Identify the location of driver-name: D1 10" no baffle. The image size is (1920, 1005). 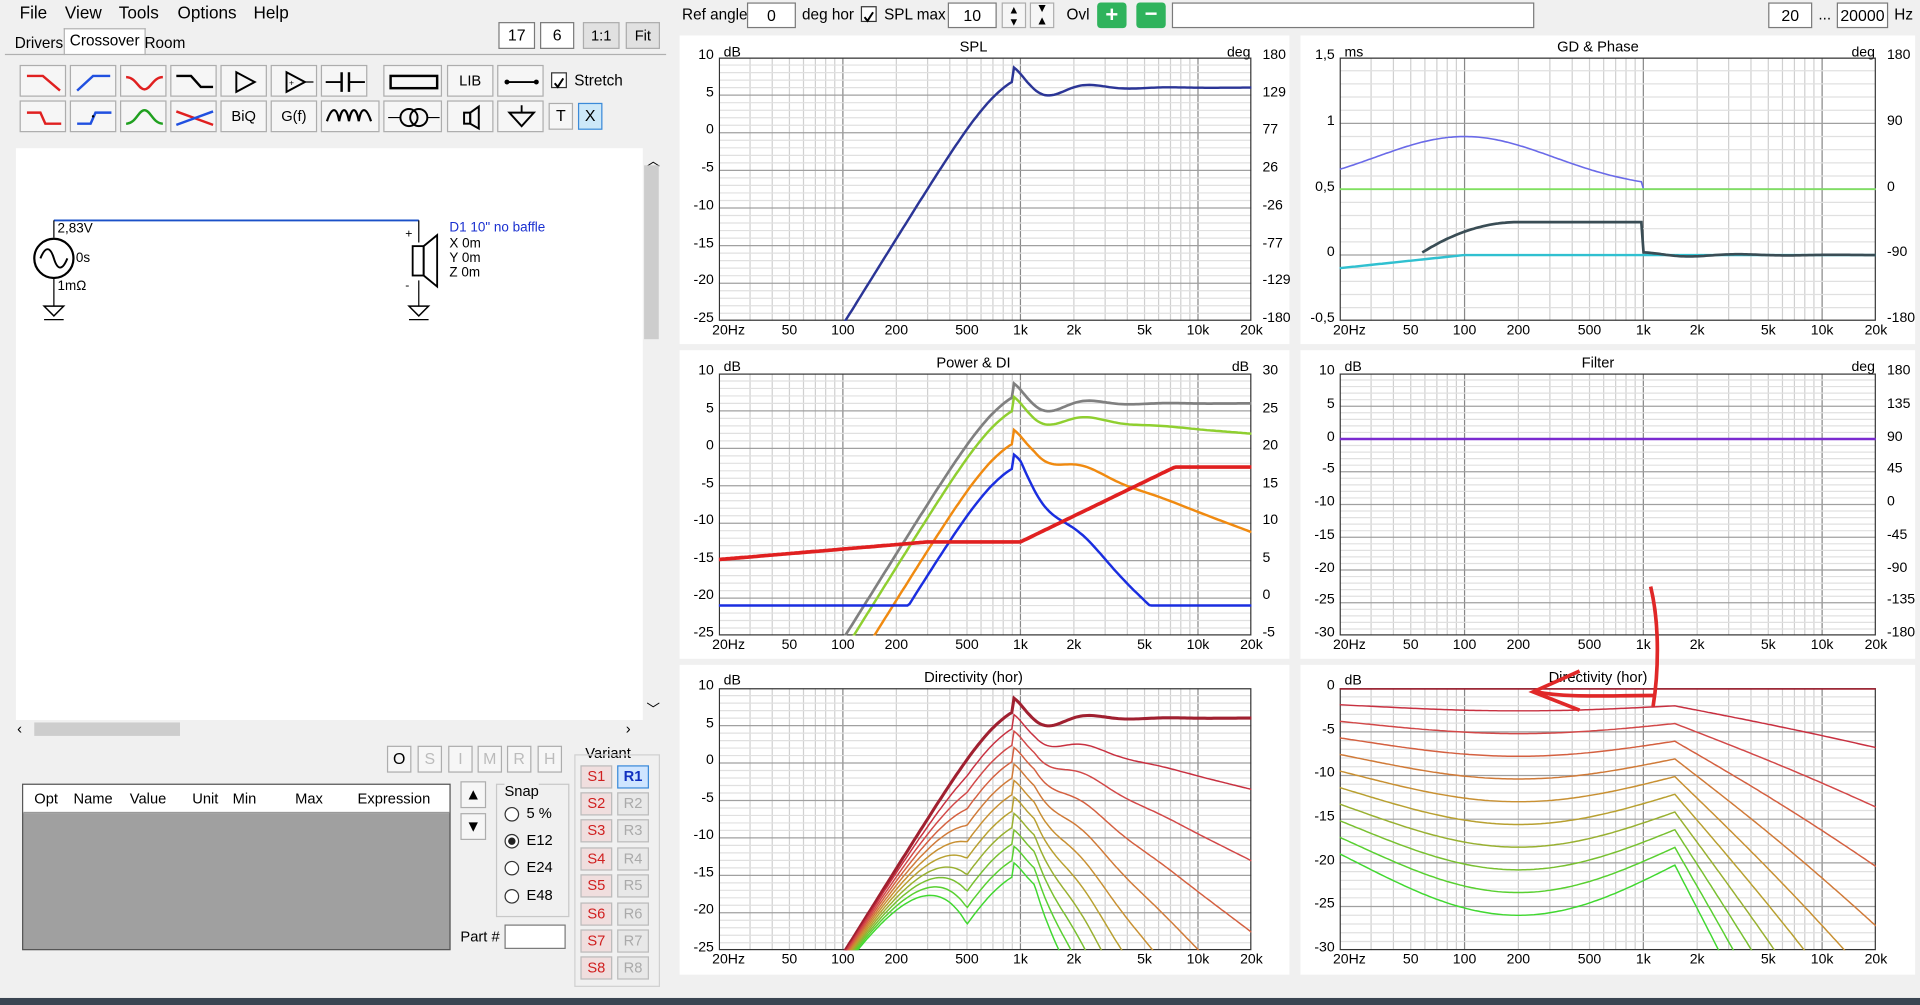
(497, 227).